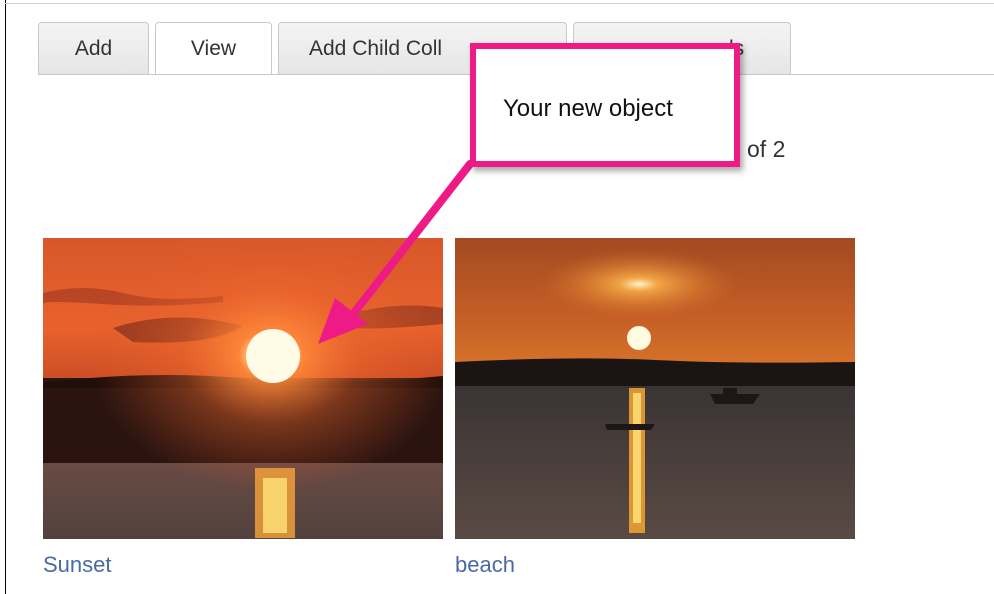 The height and width of the screenshot is (594, 994). What do you see at coordinates (588, 108) in the screenshot?
I see `callout-text: Your new object` at bounding box center [588, 108].